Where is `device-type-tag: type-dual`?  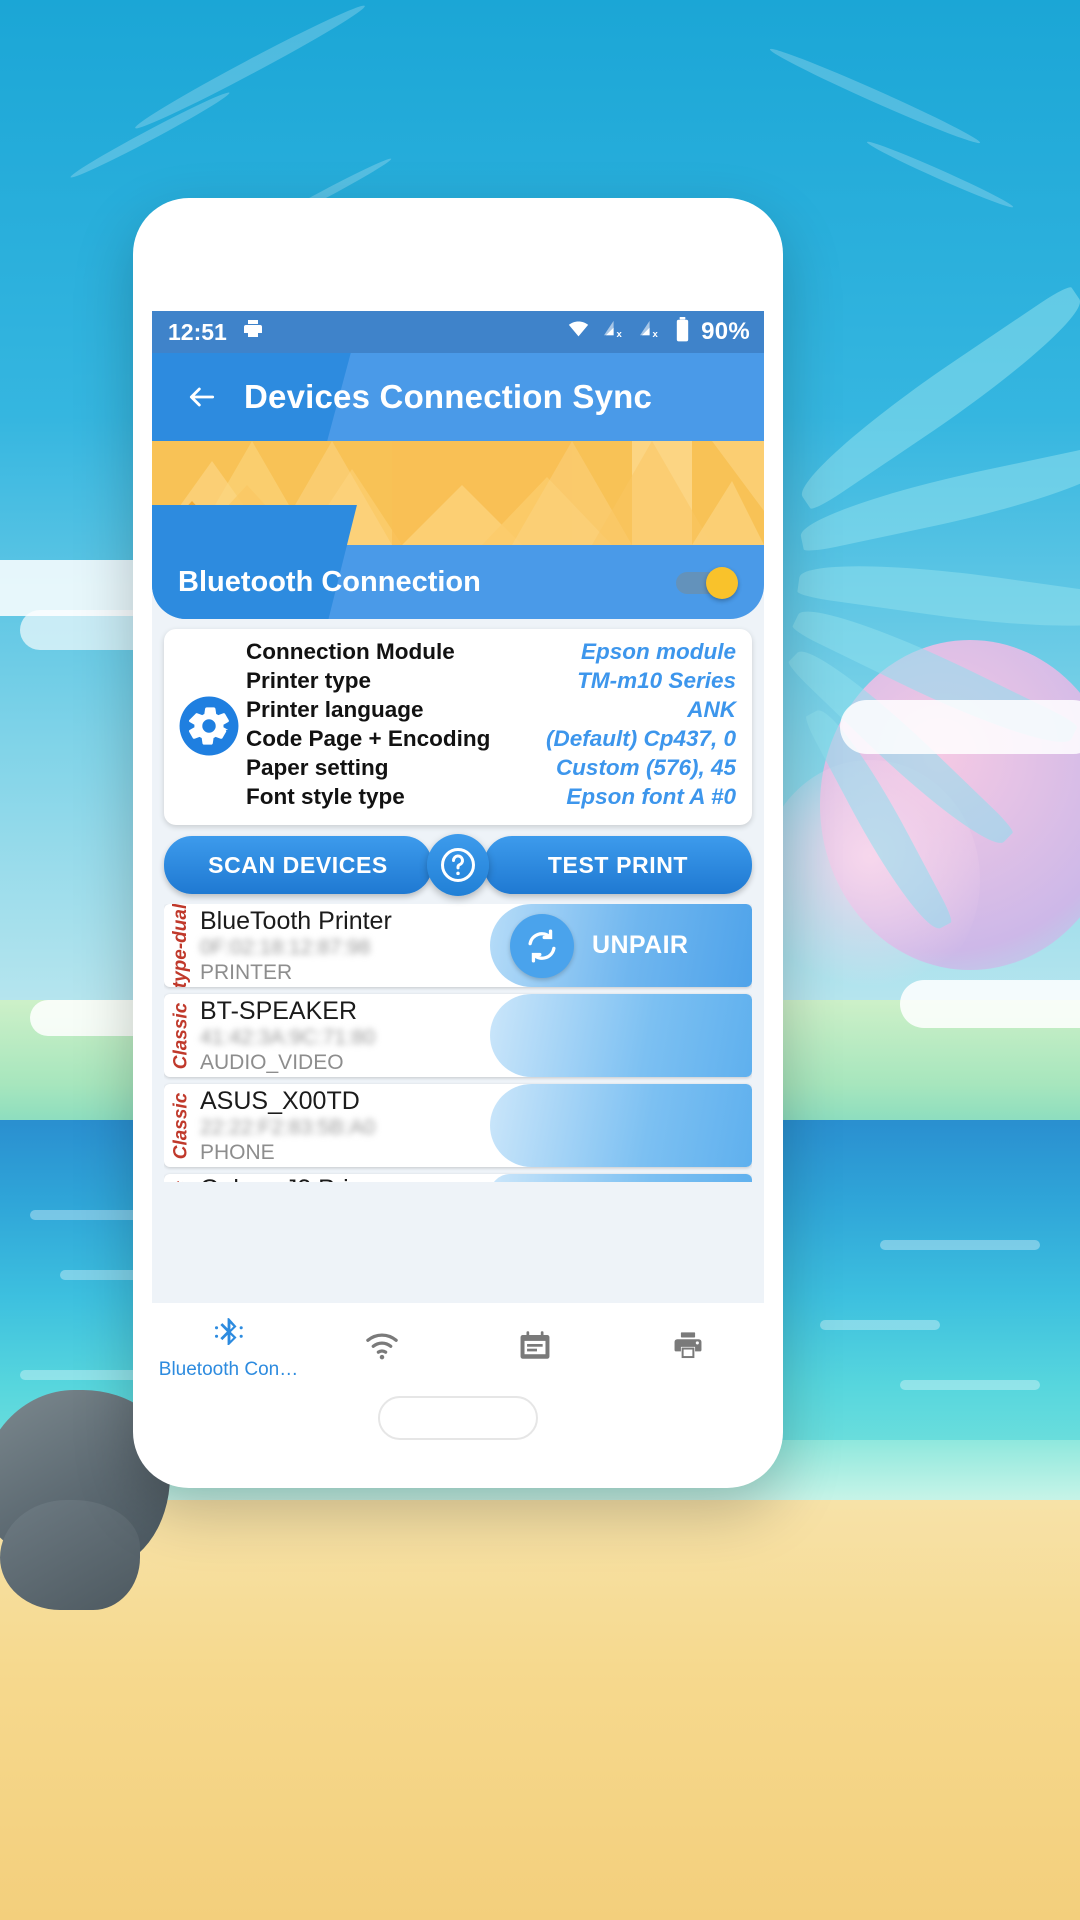
device-type-tag: type-dual is located at coordinates (181, 945).